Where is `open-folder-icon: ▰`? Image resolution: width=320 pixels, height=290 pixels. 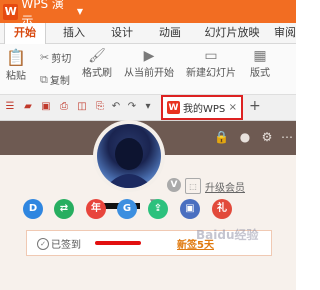
open-folder-icon: ▰ is located at coordinates (28, 107).